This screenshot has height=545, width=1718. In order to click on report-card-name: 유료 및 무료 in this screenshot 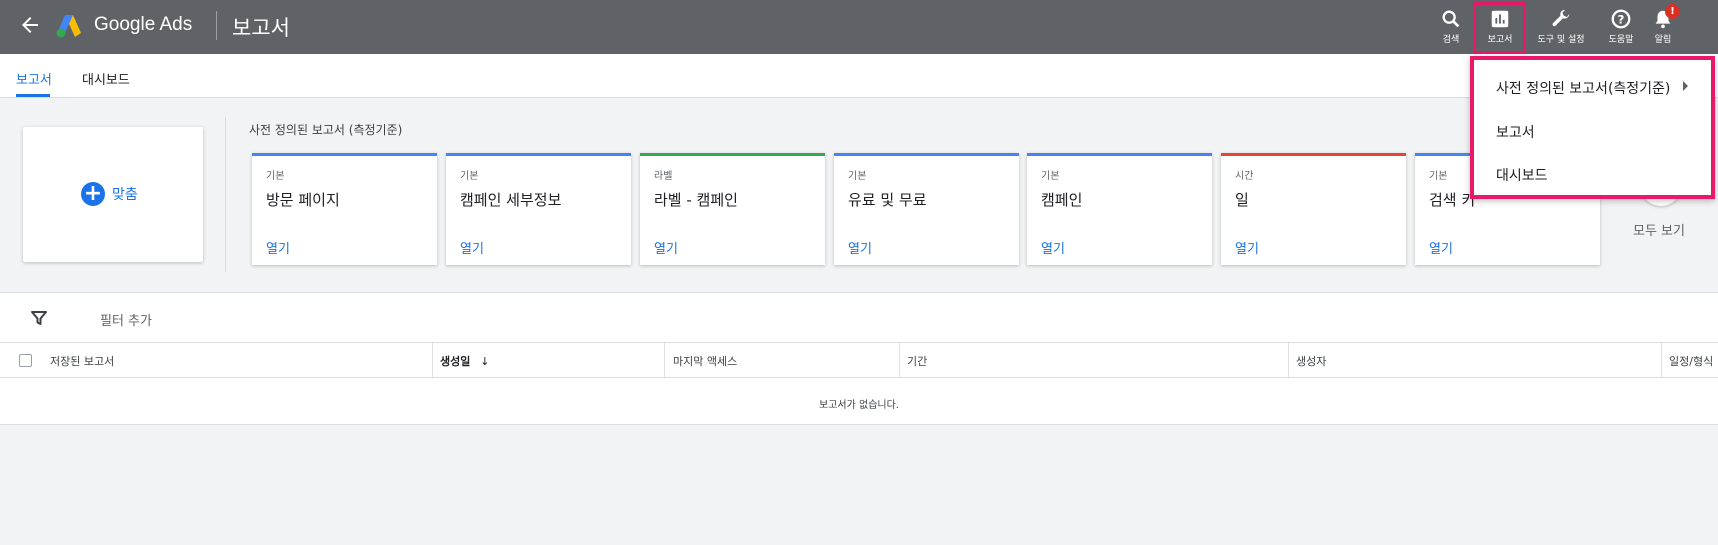, I will do `click(887, 200)`.